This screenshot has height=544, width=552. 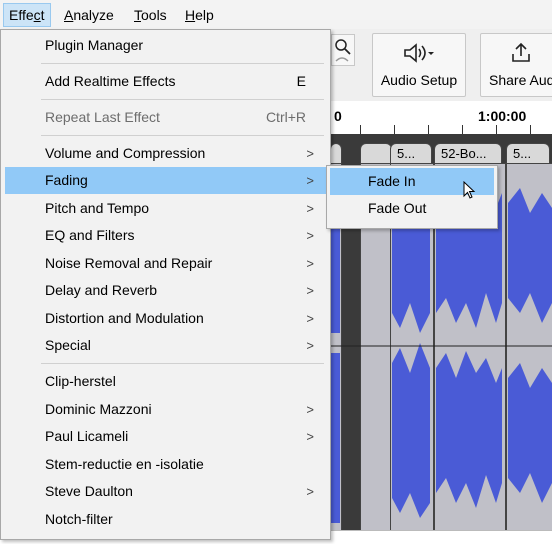 What do you see at coordinates (165, 519) in the screenshot?
I see `menu-item-notch-filter: Notch-filter` at bounding box center [165, 519].